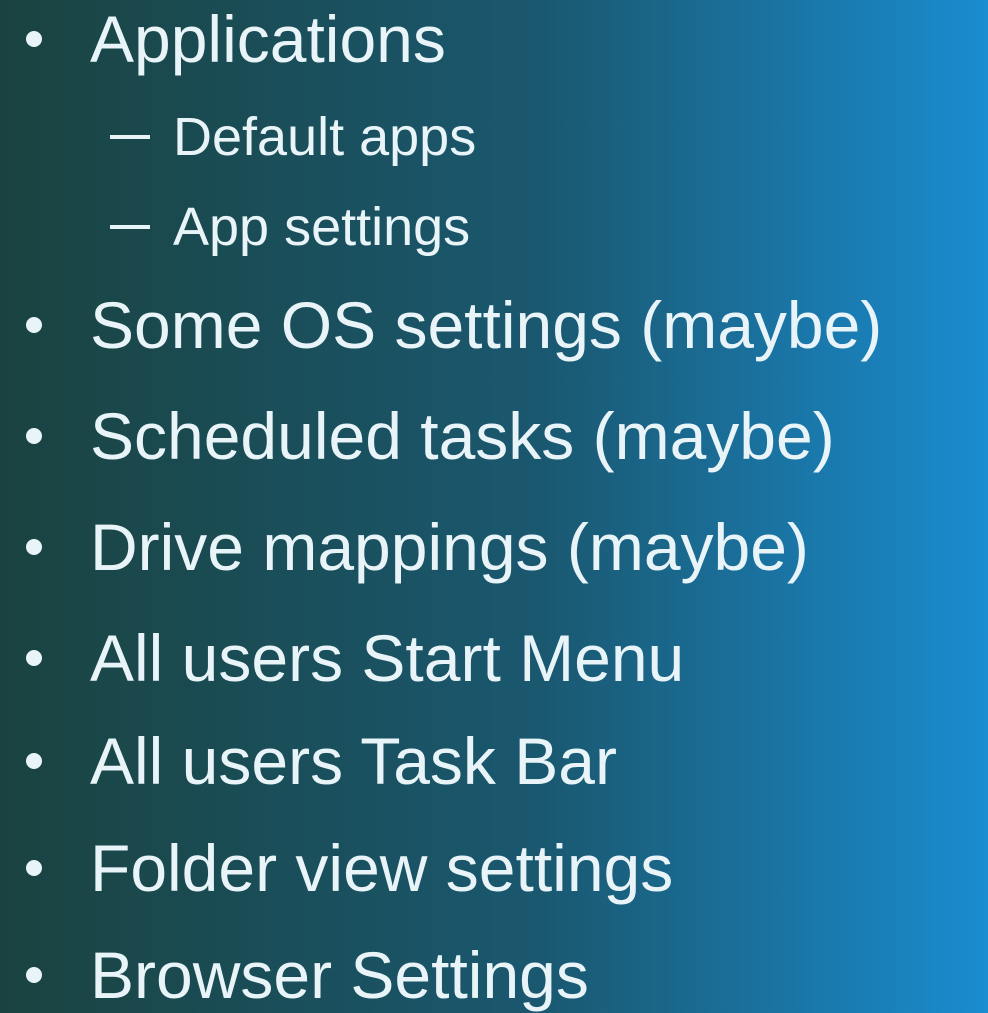  What do you see at coordinates (339, 975) in the screenshot?
I see `bullet-label: Browser Settings` at bounding box center [339, 975].